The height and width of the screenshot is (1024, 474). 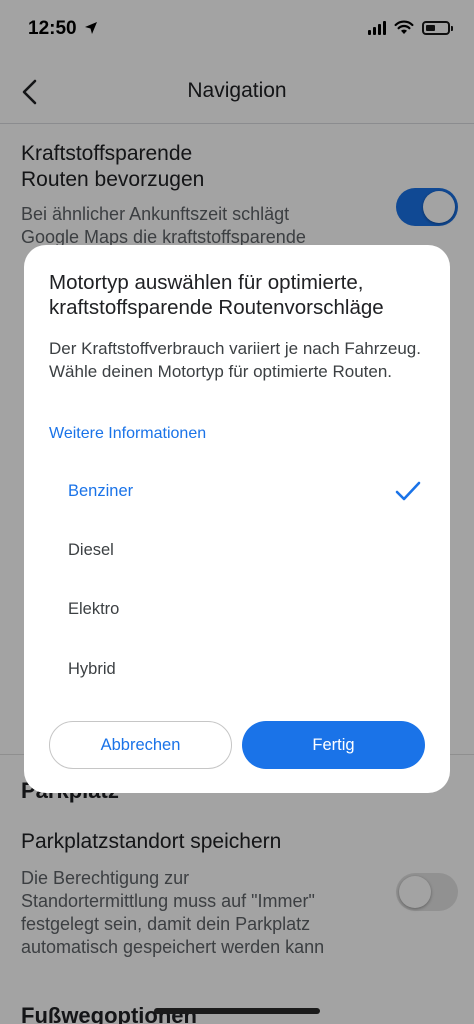 I want to click on option-label: Hybrid, so click(x=92, y=669).